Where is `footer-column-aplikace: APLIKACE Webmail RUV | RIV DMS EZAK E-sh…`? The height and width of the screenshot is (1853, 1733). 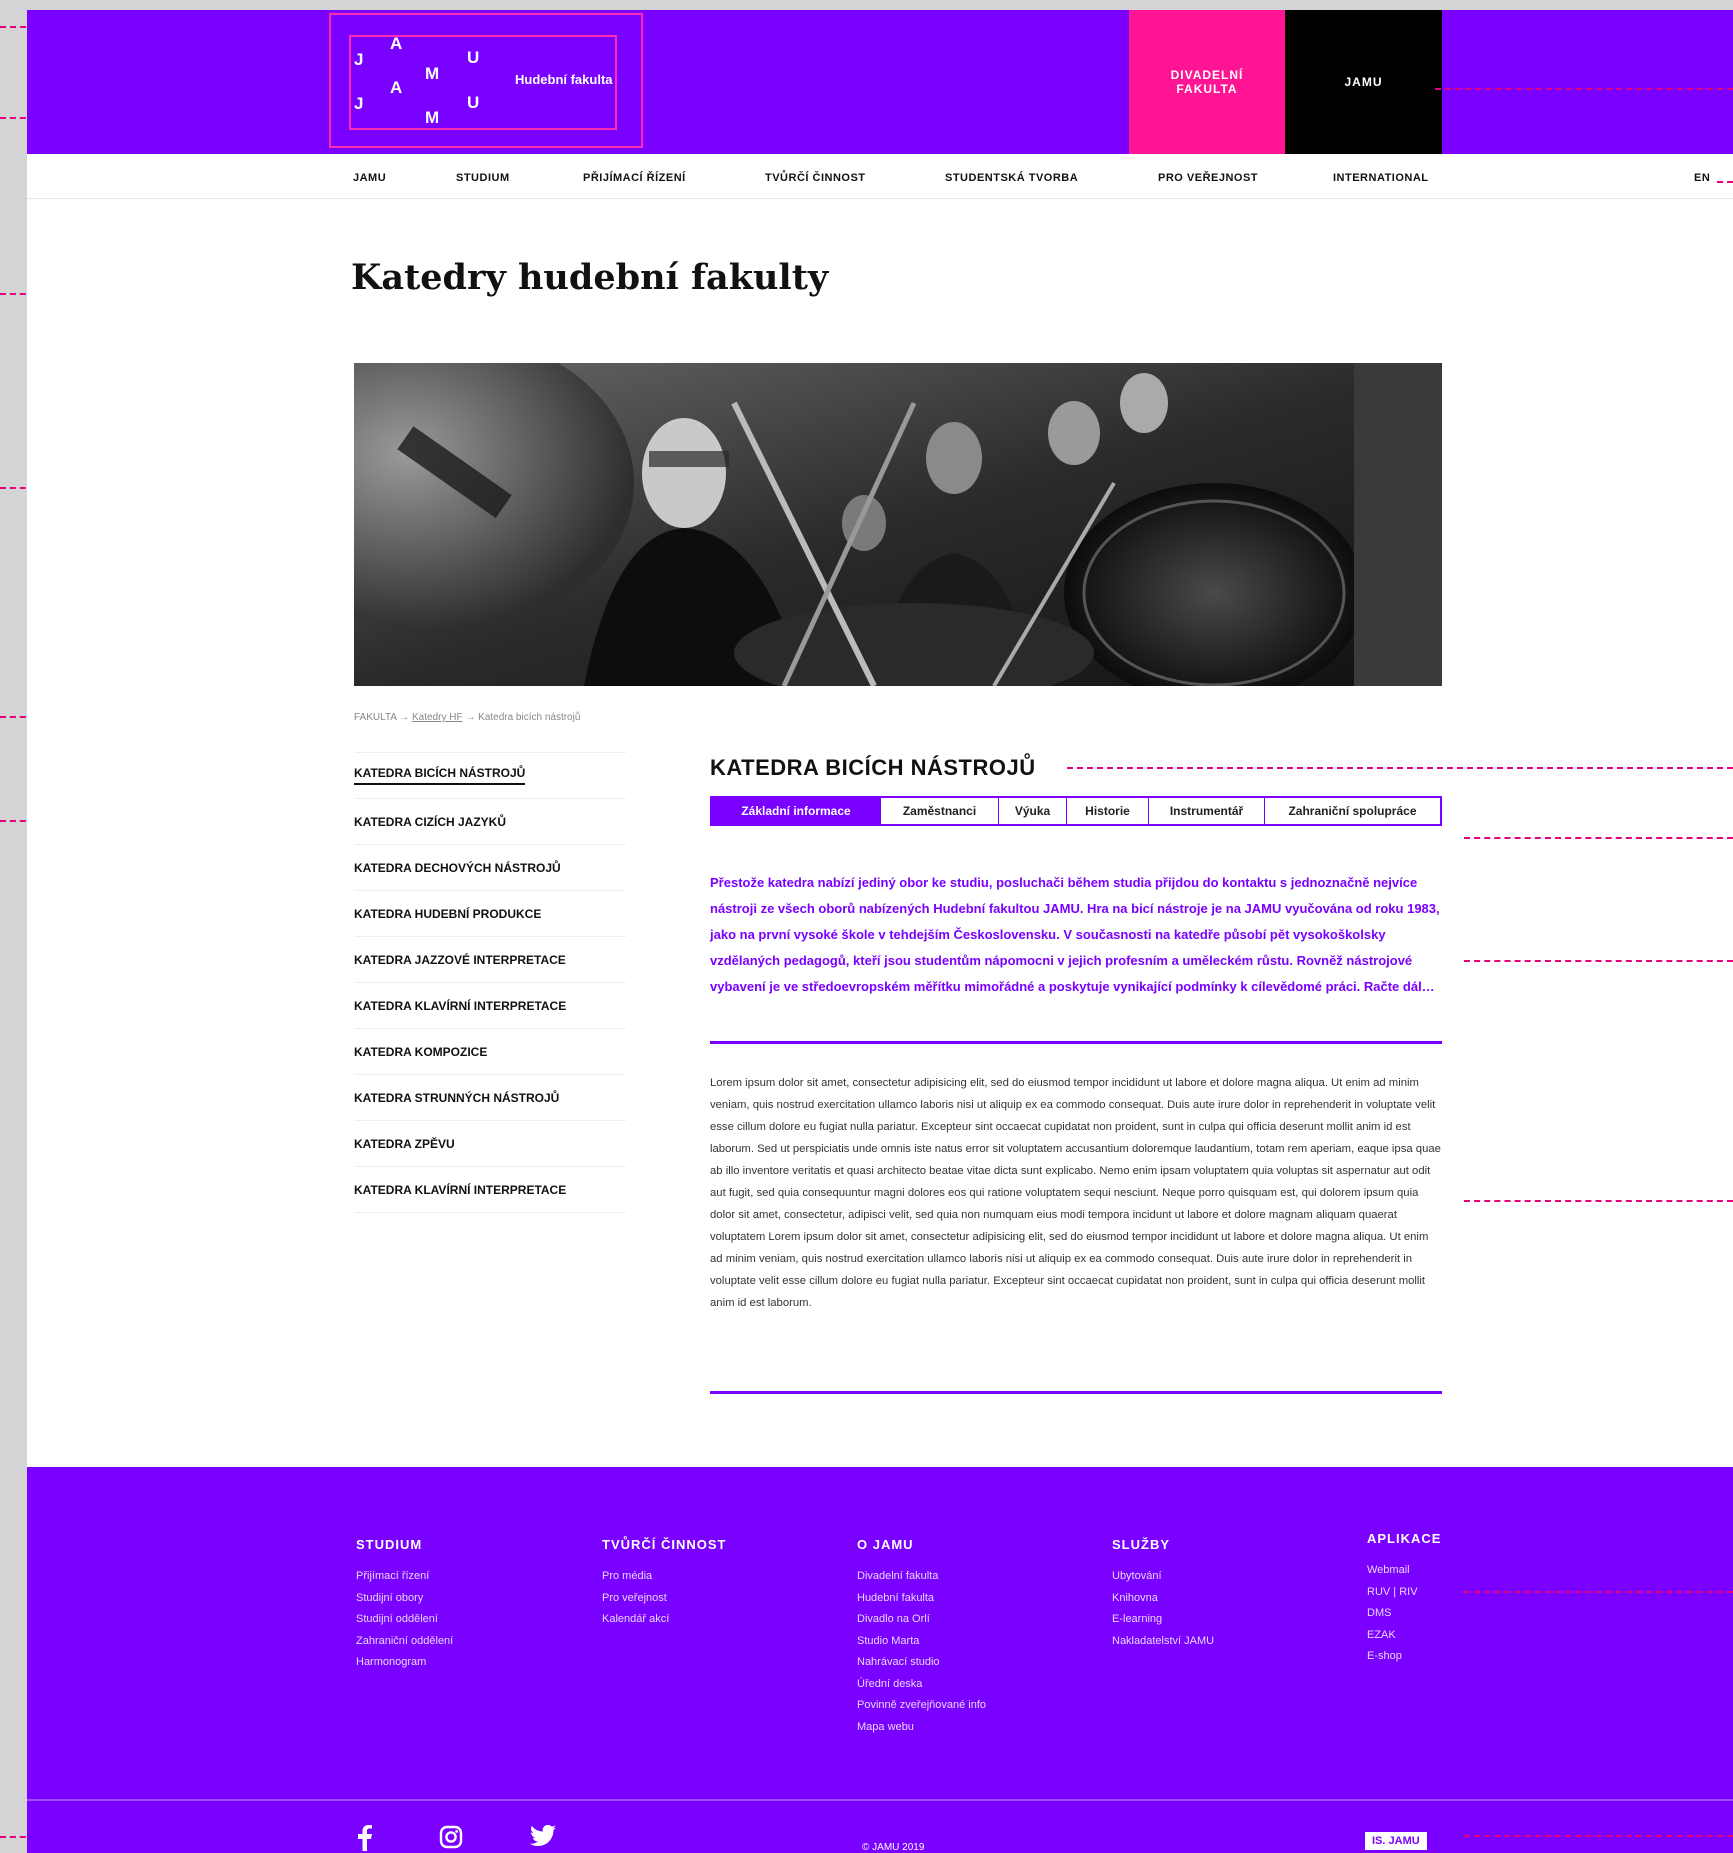 footer-column-aplikace: APLIKACE Webmail RUV | RIV DMS EZAK E-sh… is located at coordinates (1404, 1599).